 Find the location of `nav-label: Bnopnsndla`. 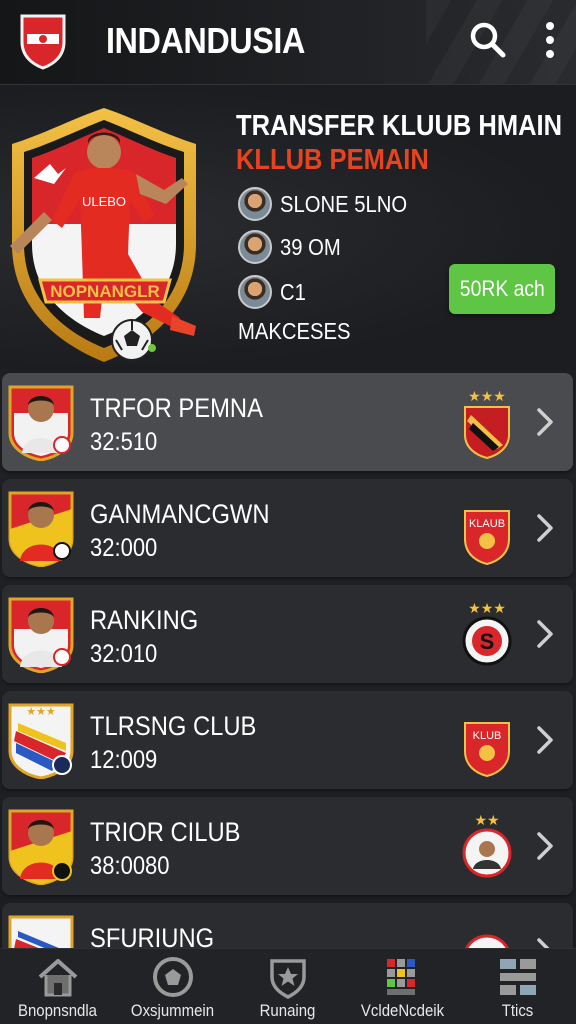

nav-label: Bnopnsndla is located at coordinates (57, 1010).